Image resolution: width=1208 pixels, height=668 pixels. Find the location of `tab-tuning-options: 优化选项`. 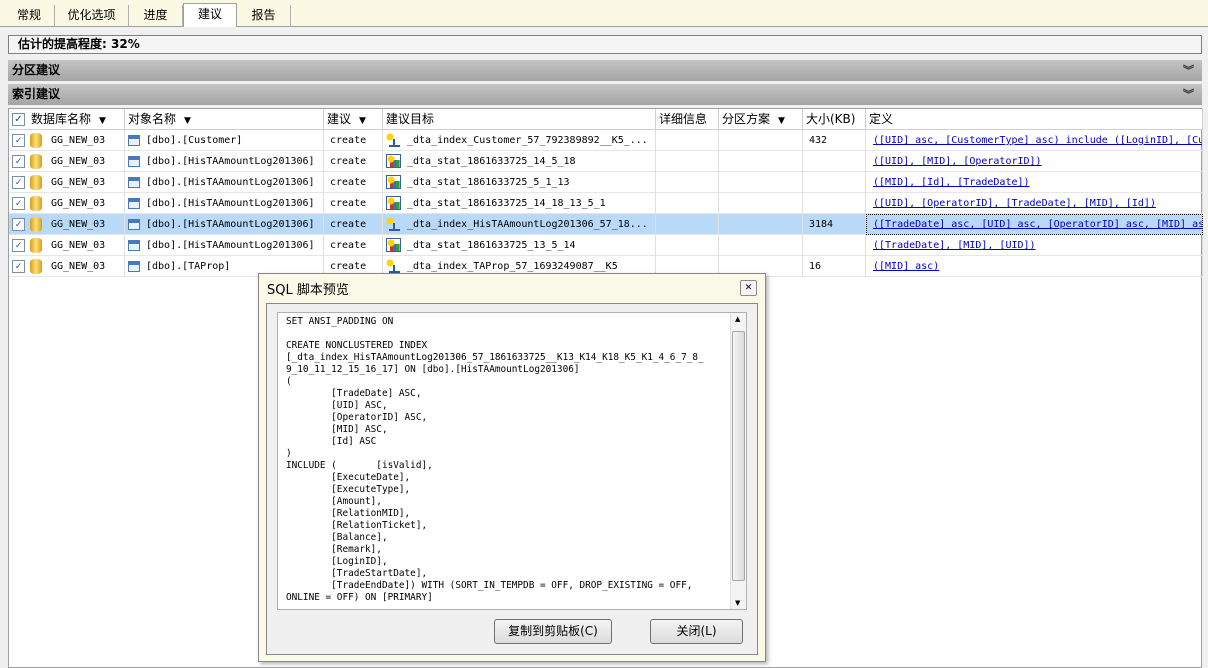

tab-tuning-options: 优化选项 is located at coordinates (92, 16).